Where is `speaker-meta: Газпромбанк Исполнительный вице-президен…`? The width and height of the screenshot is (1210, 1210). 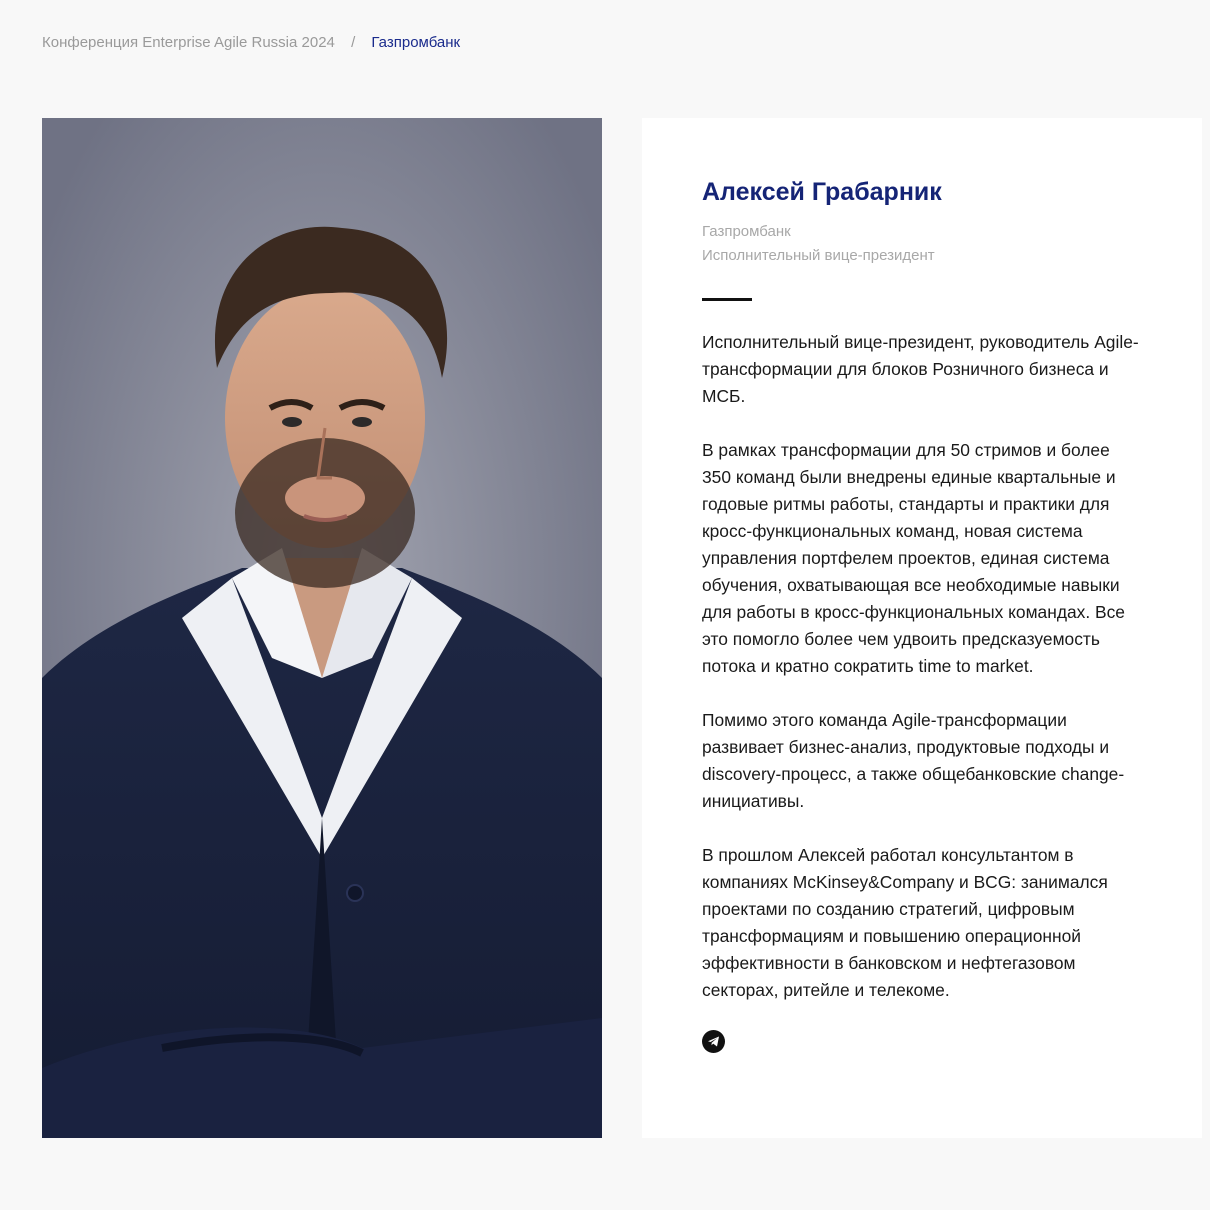 speaker-meta: Газпромбанк Исполнительный вице-президен… is located at coordinates (922, 244).